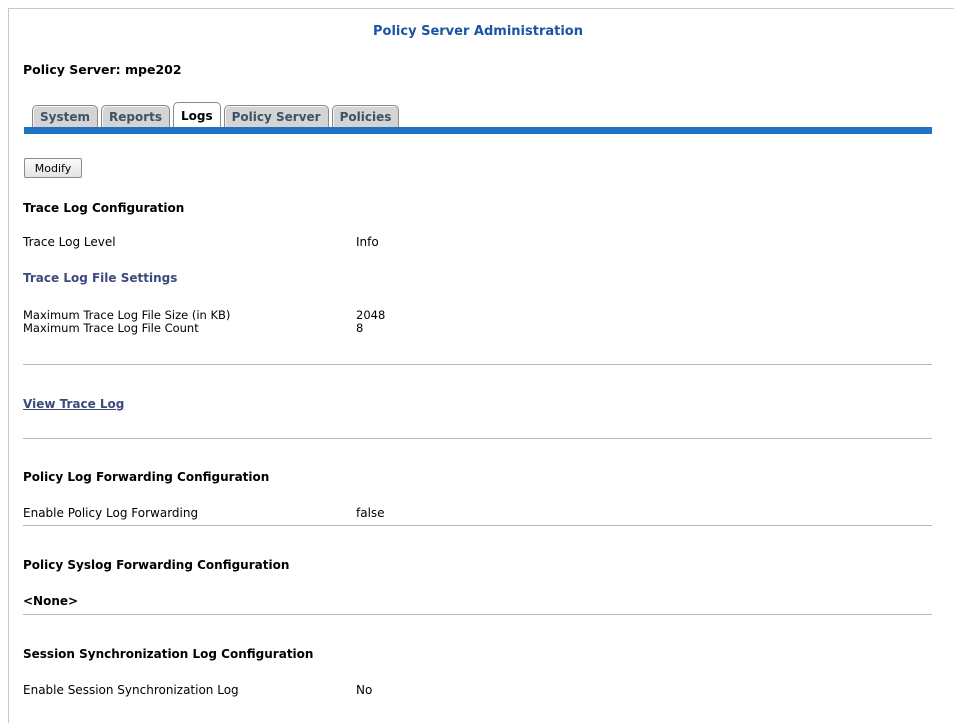 This screenshot has height=723, width=954. Describe the element at coordinates (156, 565) in the screenshot. I see `policy-syslog-forwarding-heading: Policy Syslog Forwarding Configuration` at that location.